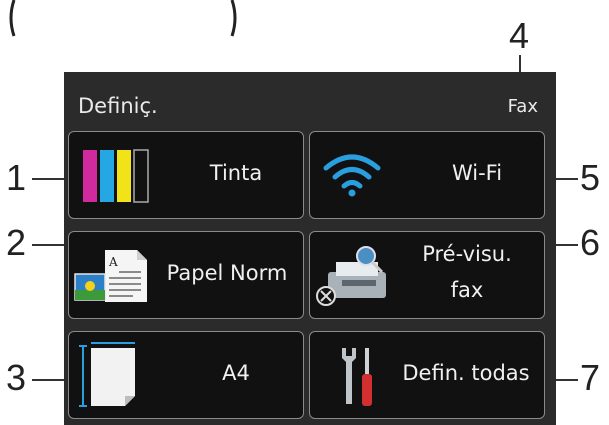  I want to click on callout-3: 3, so click(16, 377).